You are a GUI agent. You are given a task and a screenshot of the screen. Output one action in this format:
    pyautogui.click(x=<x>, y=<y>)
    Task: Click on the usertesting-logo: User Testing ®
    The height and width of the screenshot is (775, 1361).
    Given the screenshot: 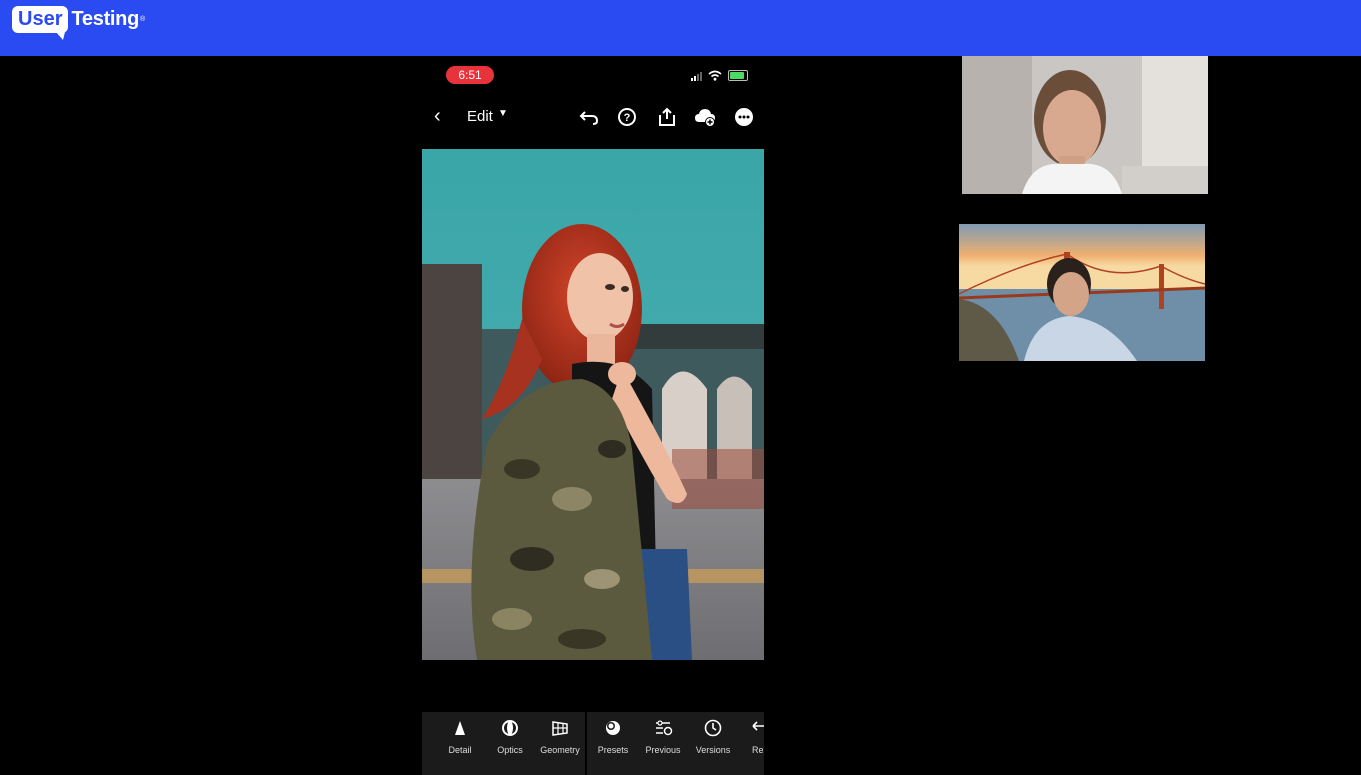 What is the action you would take?
    pyautogui.click(x=79, y=23)
    